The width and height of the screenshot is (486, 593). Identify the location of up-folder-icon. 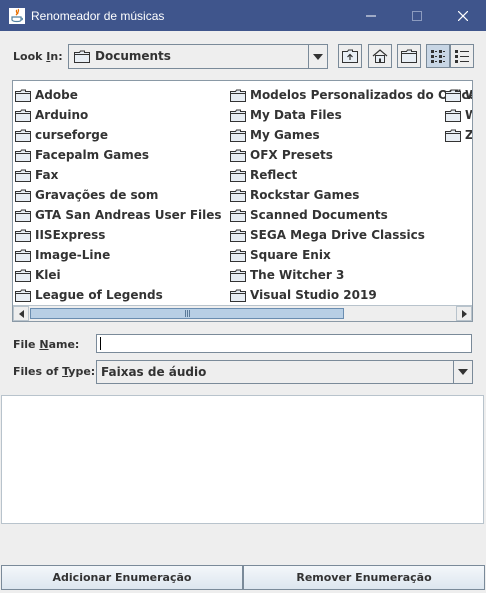
(350, 56).